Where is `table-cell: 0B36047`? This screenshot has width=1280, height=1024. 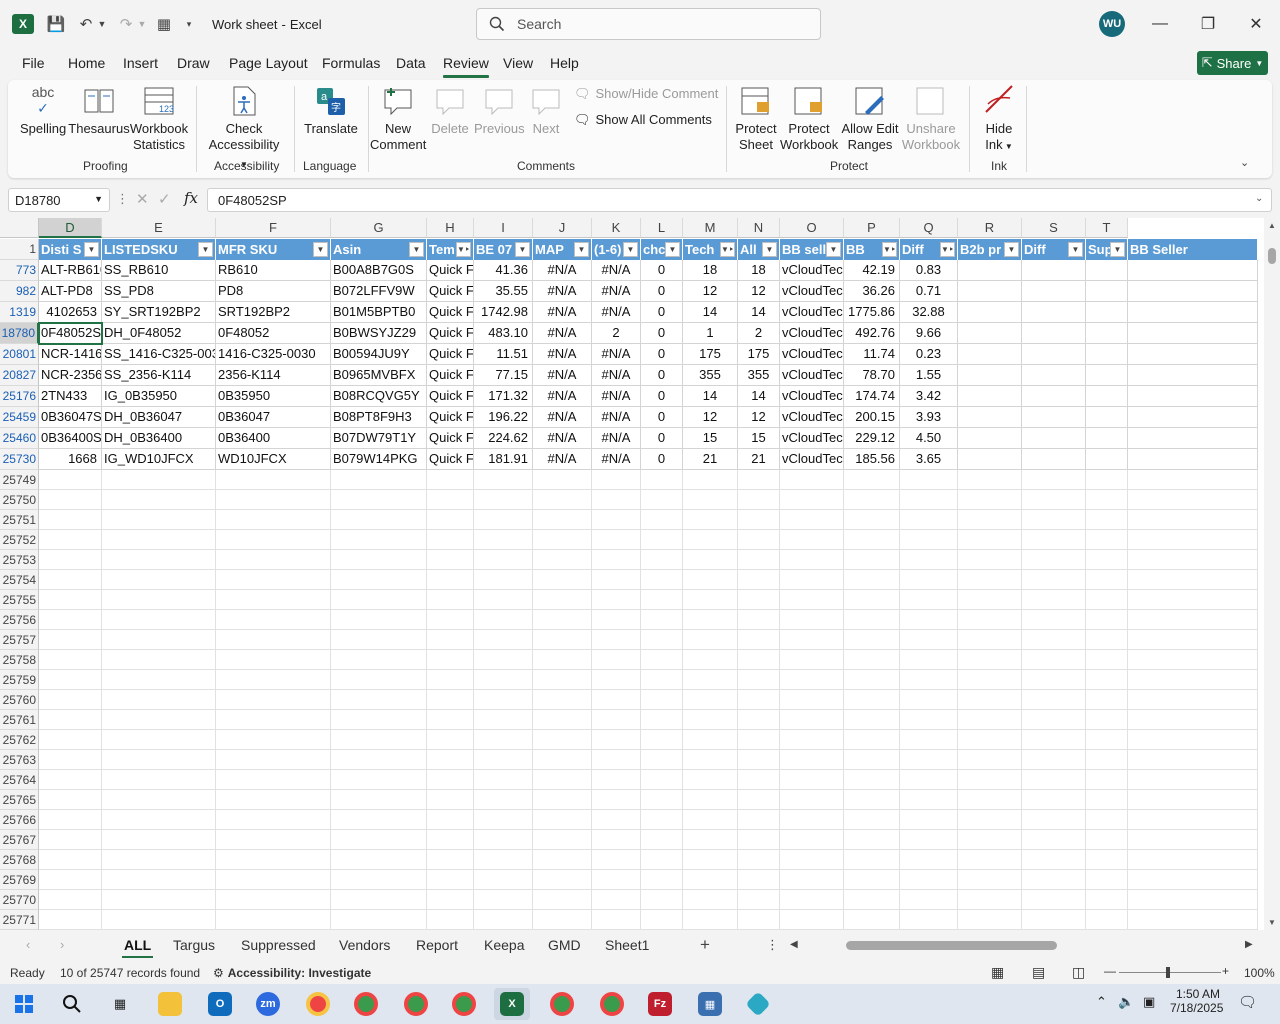
table-cell: 0B36047 is located at coordinates (273, 417).